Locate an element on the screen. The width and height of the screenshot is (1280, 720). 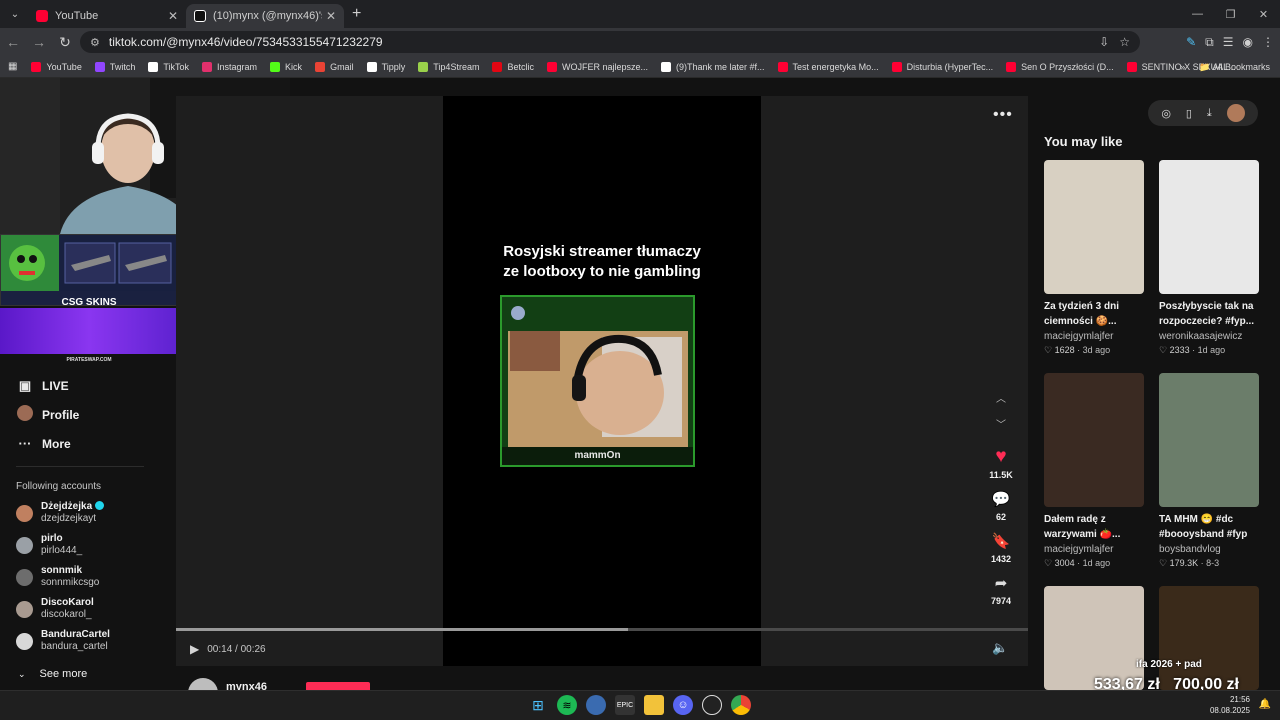
next-video-button: ﹀ is located at coordinates (1001, 423).